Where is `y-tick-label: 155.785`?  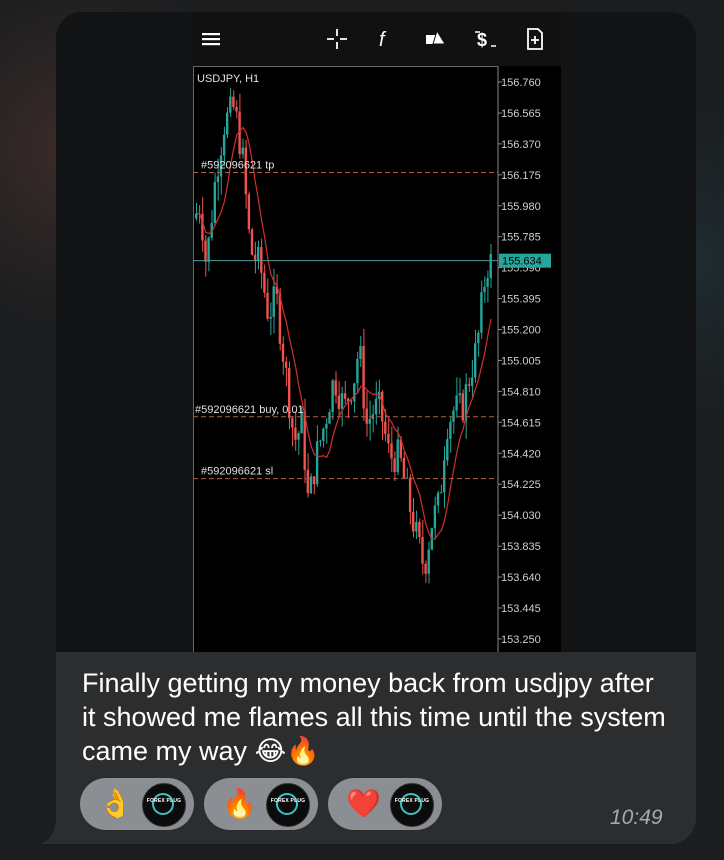 y-tick-label: 155.785 is located at coordinates (521, 238).